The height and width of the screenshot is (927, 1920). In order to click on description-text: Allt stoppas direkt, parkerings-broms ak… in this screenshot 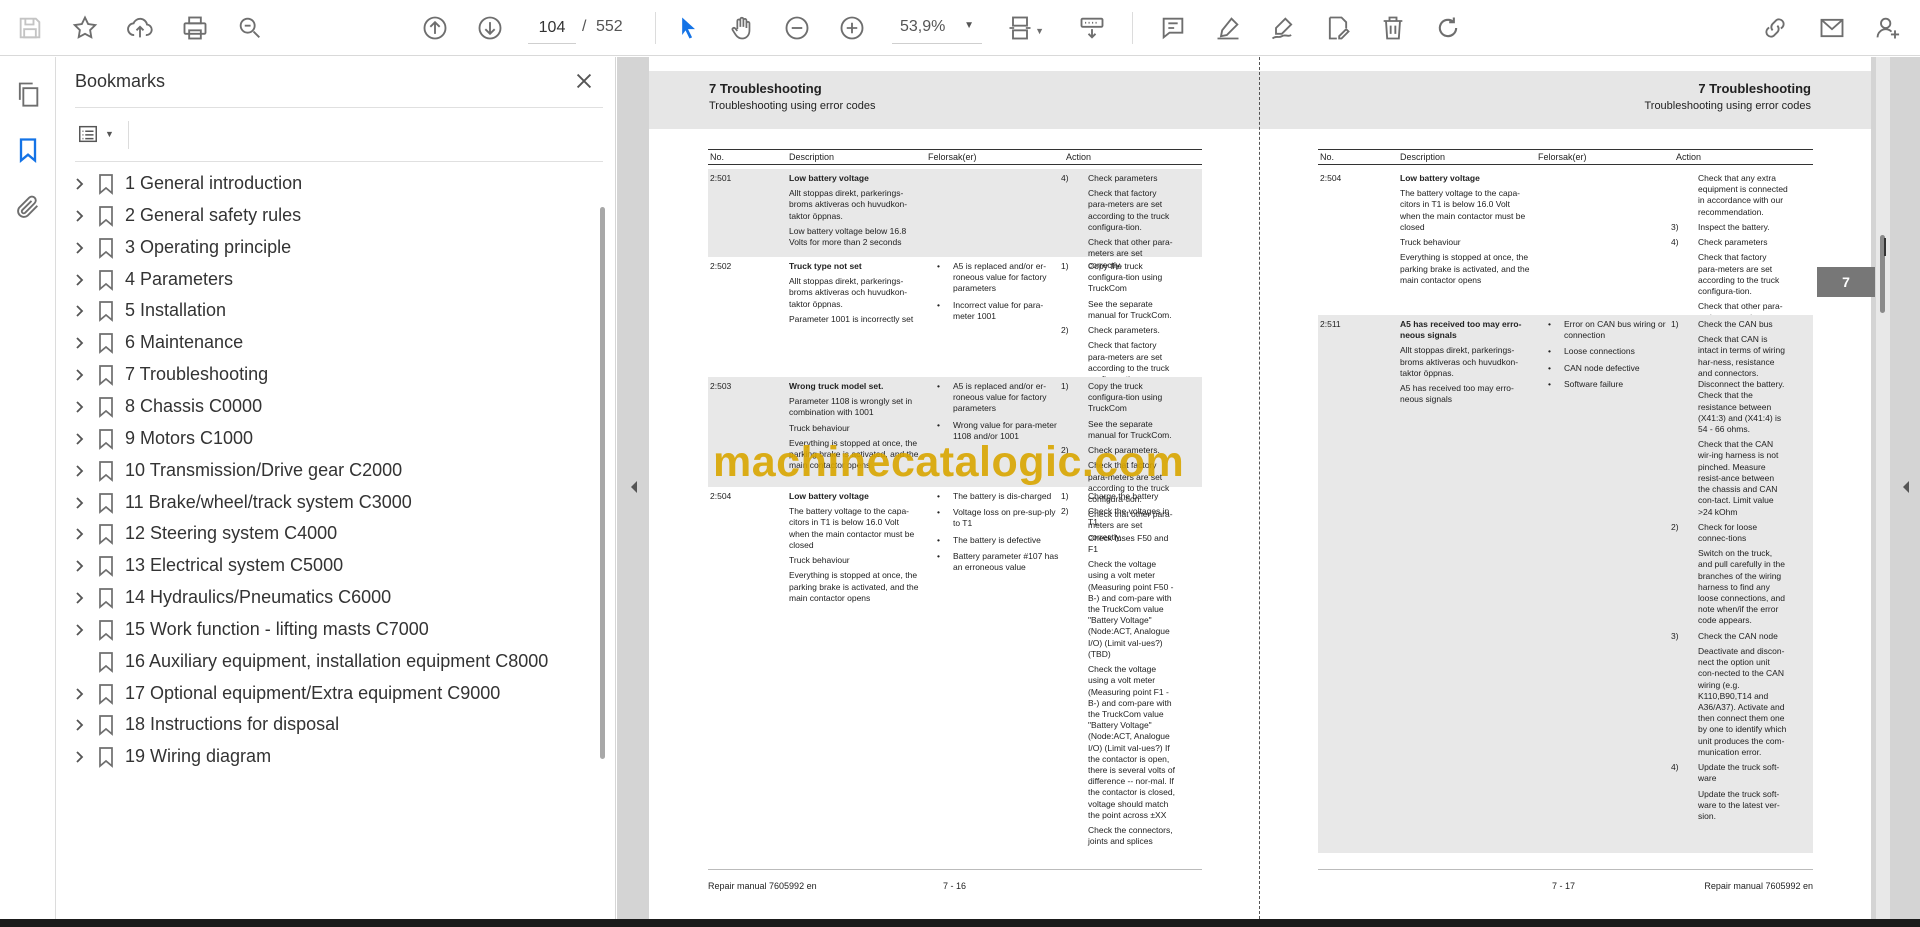, I will do `click(848, 292)`.